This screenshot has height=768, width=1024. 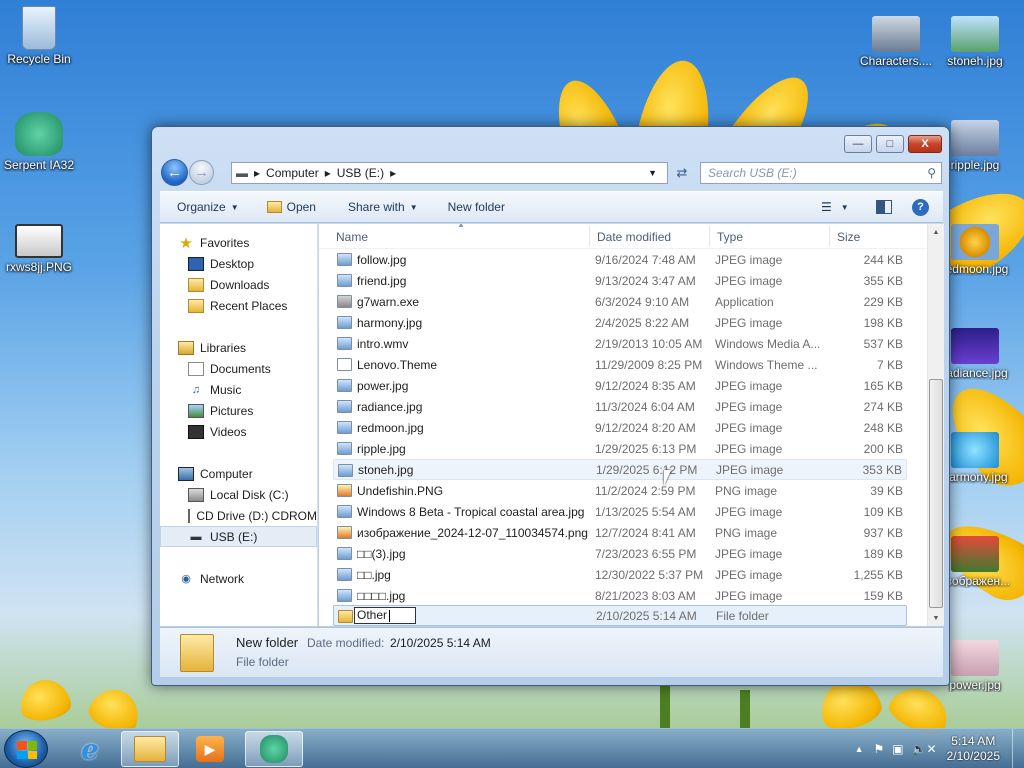 What do you see at coordinates (1018, 748) in the screenshot?
I see `show-desktop-button` at bounding box center [1018, 748].